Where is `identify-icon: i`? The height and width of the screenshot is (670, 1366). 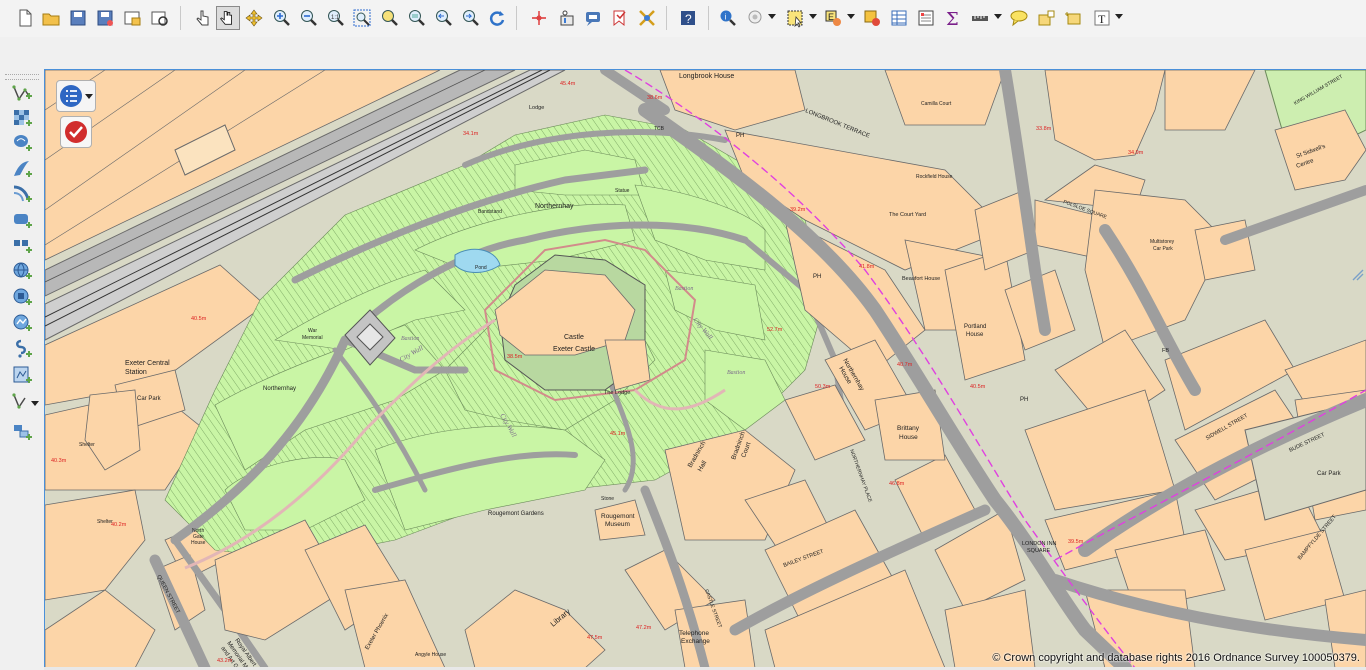 identify-icon: i is located at coordinates (728, 18).